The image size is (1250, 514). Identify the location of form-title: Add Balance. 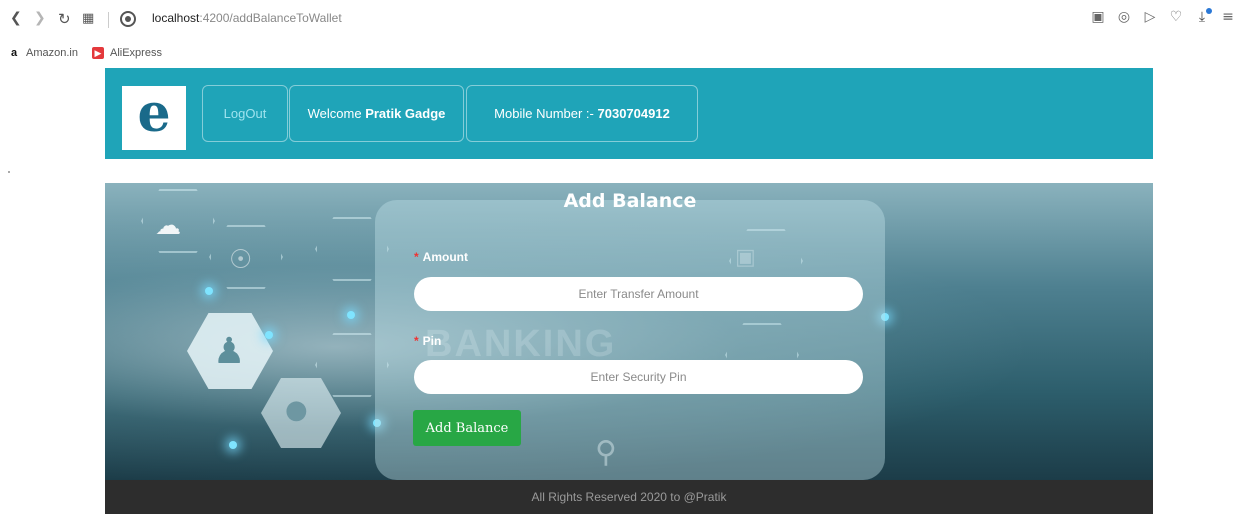
(630, 201).